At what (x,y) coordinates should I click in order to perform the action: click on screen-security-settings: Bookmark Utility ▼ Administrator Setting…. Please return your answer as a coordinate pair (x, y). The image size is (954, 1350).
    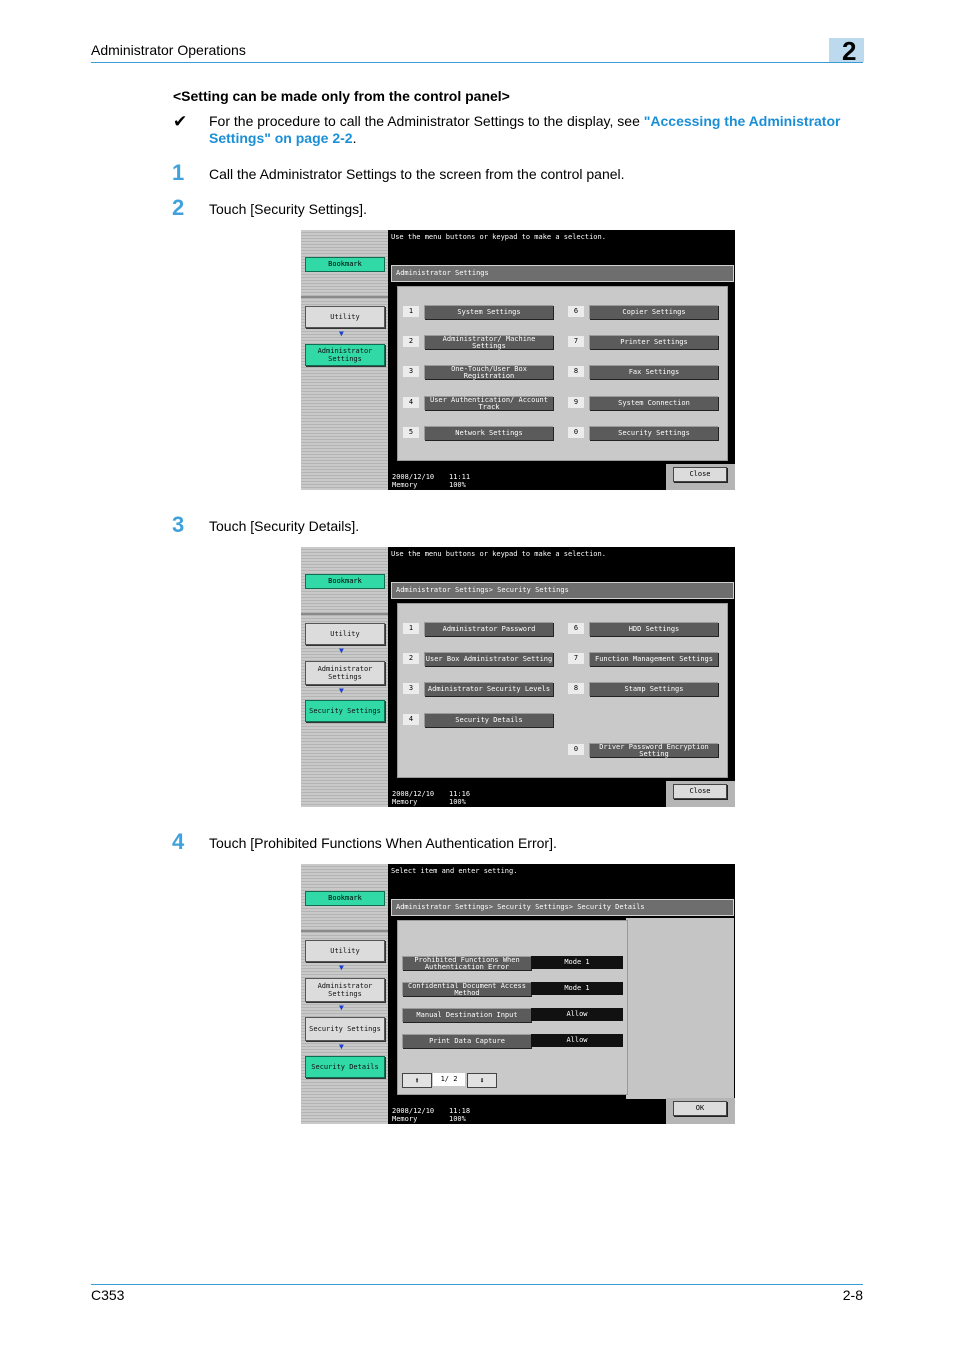
    Looking at the image, I should click on (518, 677).